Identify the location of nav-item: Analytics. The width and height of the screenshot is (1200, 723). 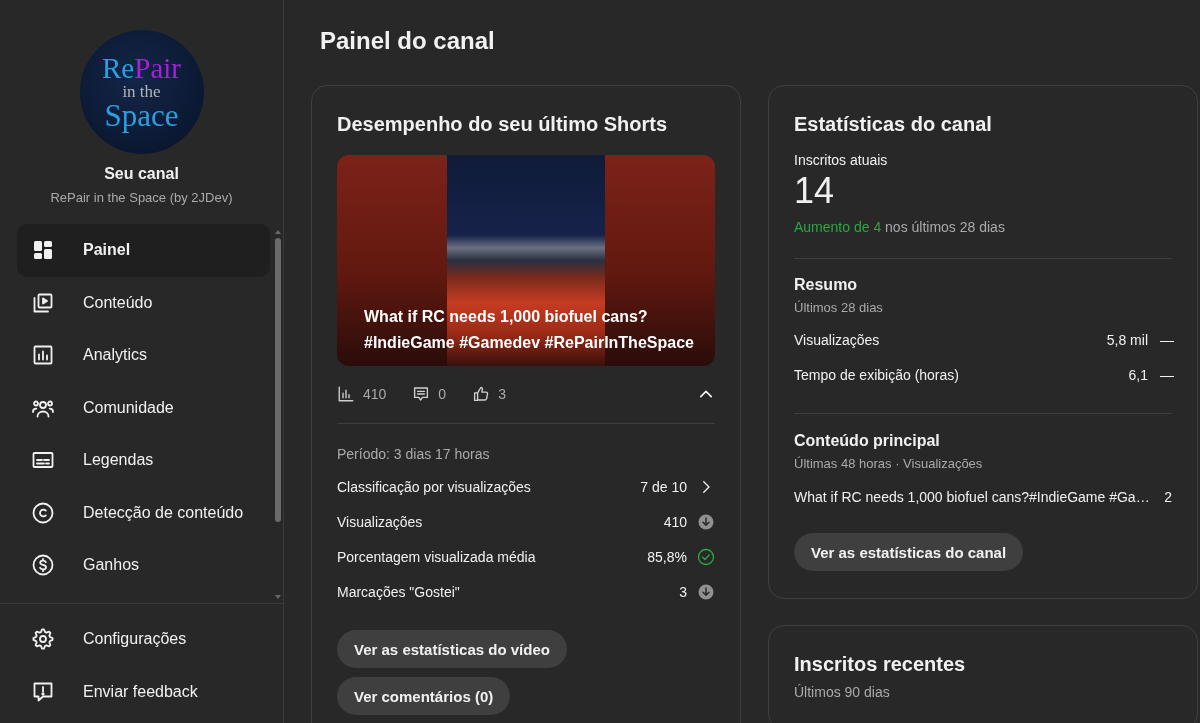
(143, 355).